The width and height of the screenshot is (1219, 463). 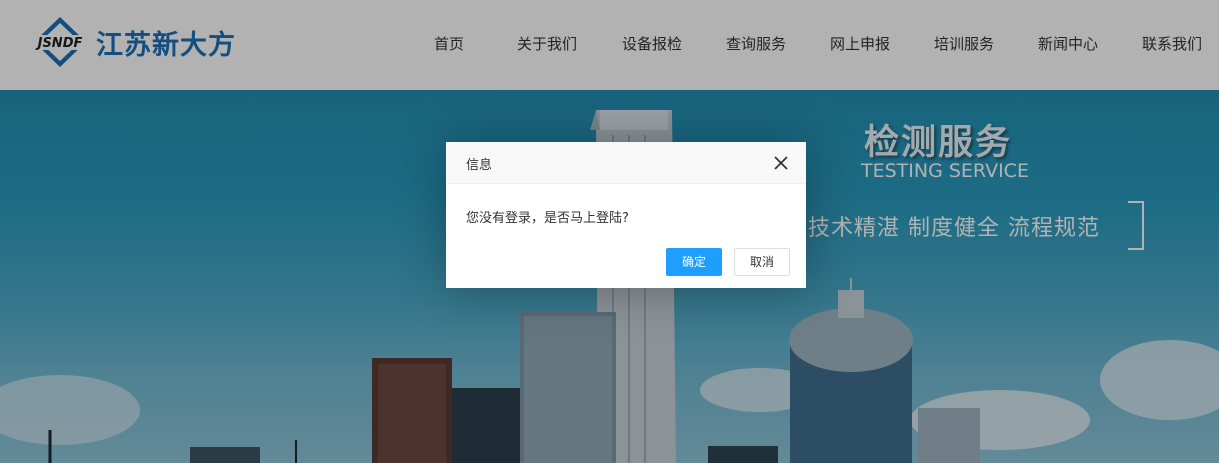 I want to click on cancel-button: 取消, so click(x=762, y=262).